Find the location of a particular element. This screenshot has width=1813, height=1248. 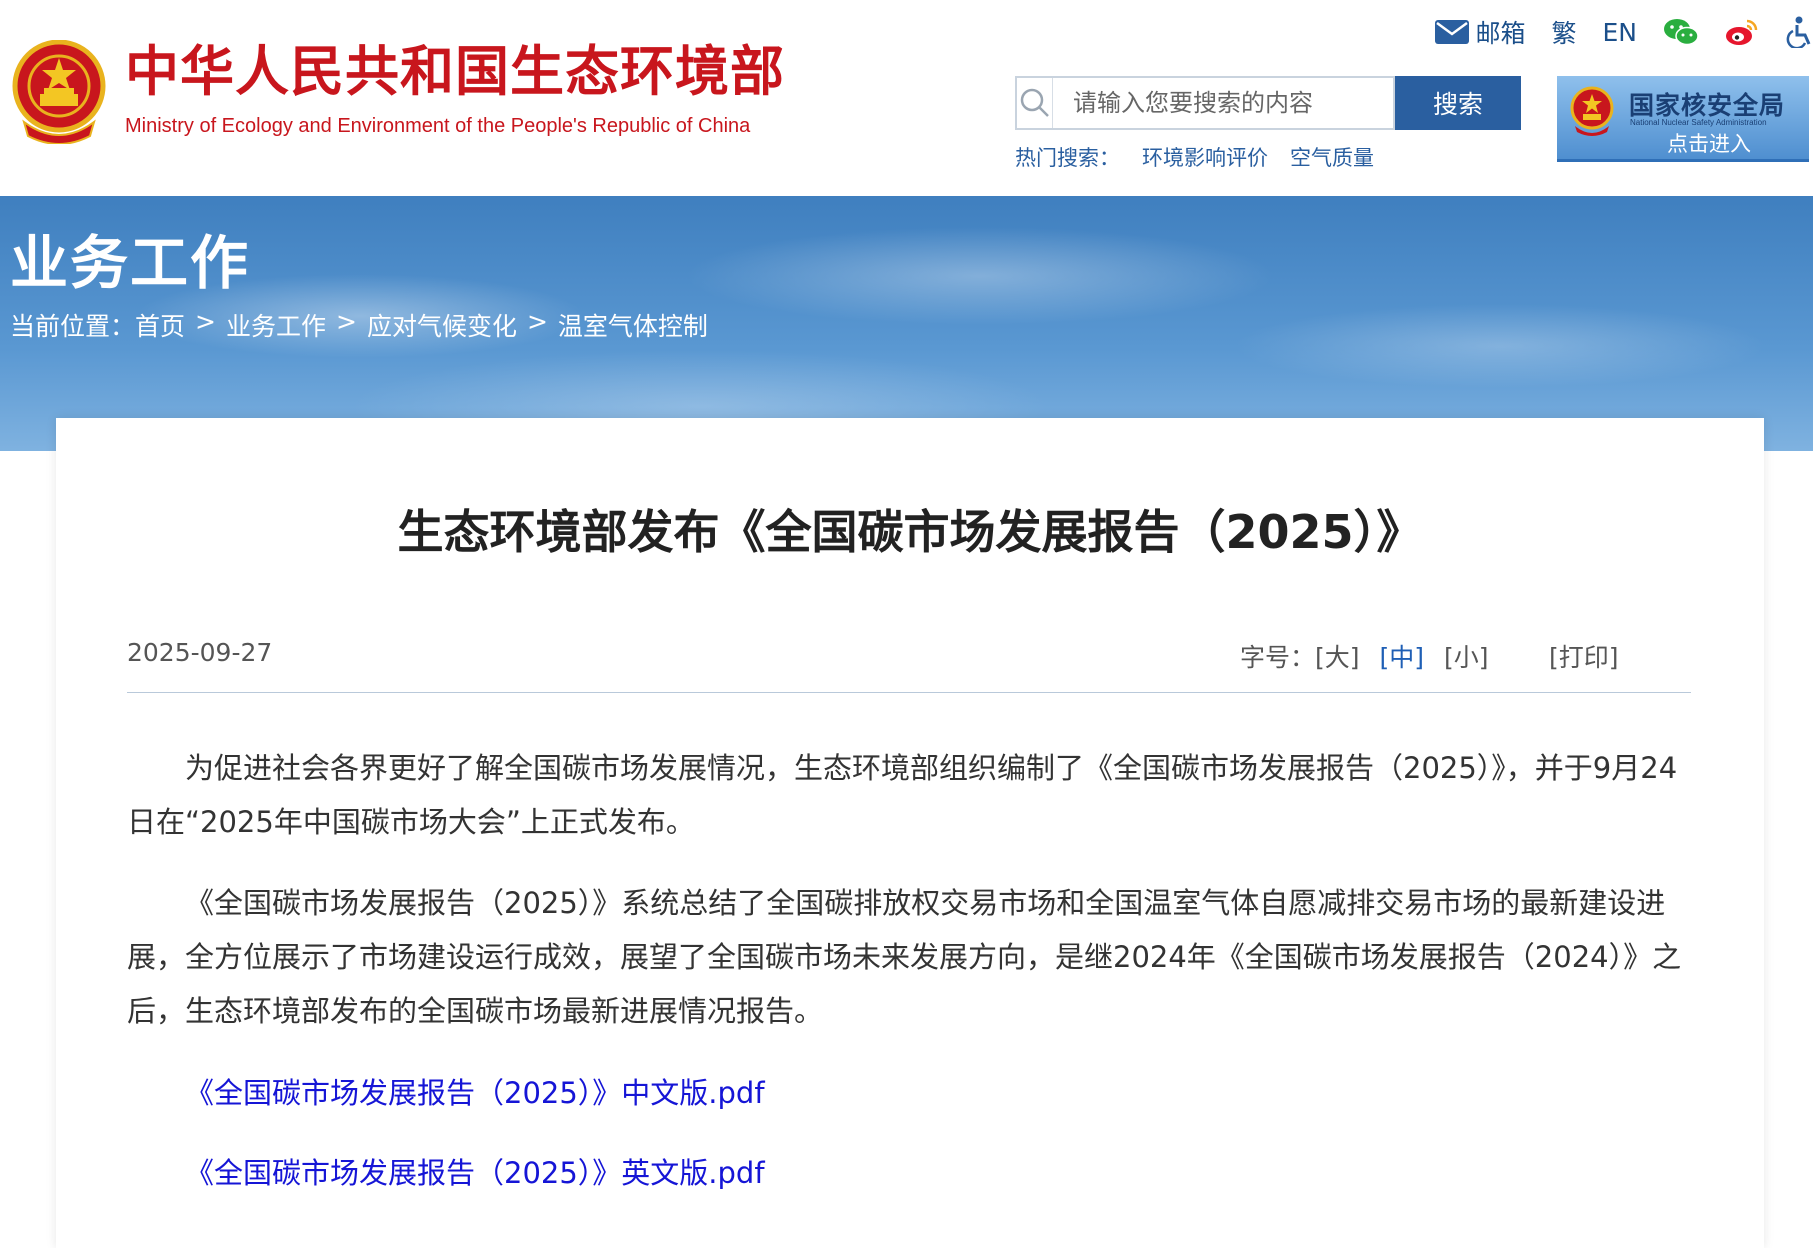

font-size-medium: [中] is located at coordinates (1402, 656).